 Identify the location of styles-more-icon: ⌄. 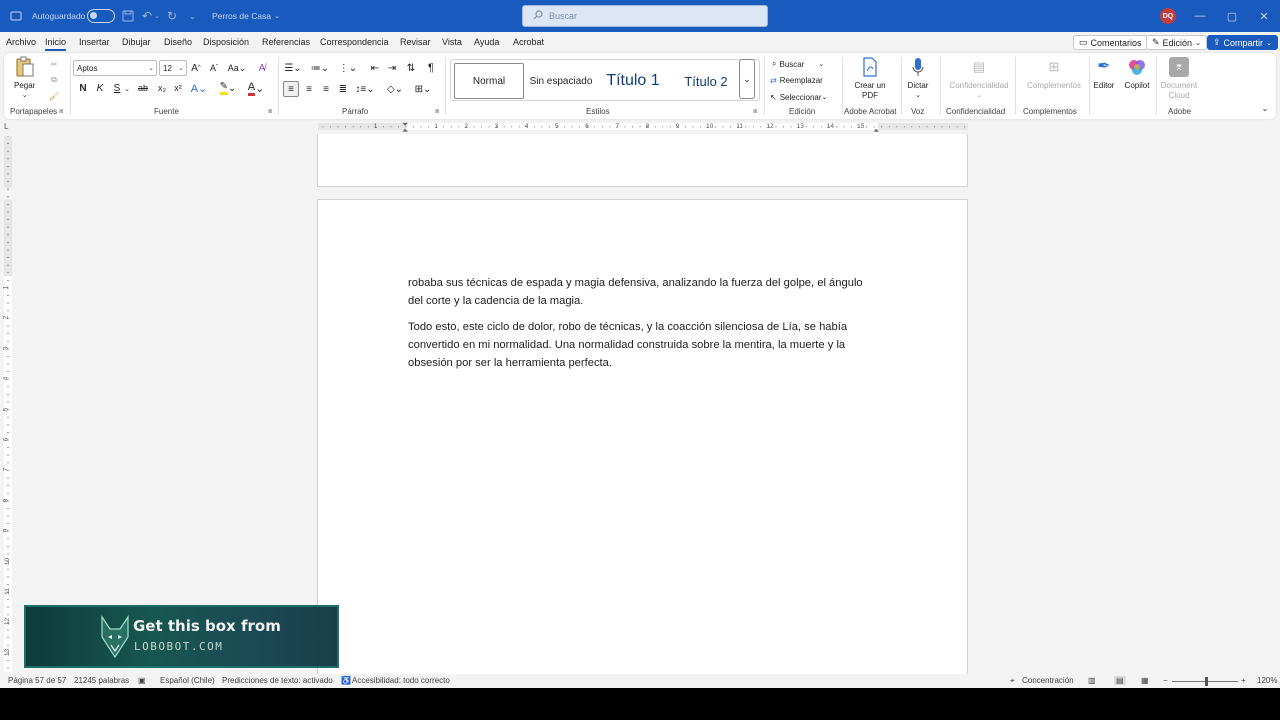
(747, 79).